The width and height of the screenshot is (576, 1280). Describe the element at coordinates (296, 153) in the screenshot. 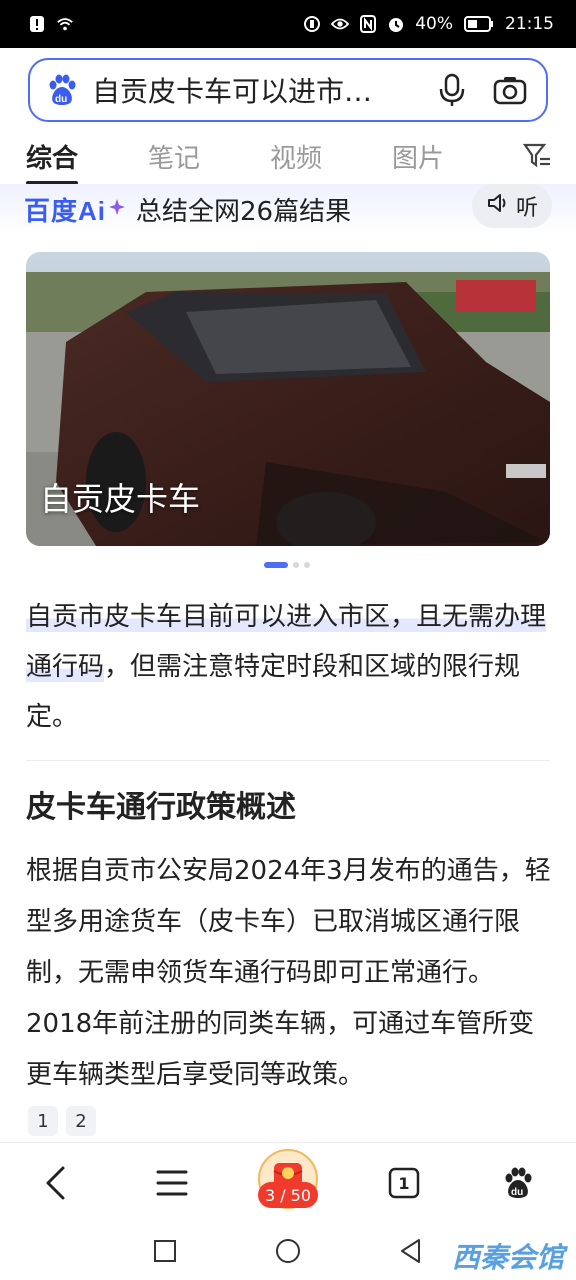

I see `tab-videos: 视频` at that location.